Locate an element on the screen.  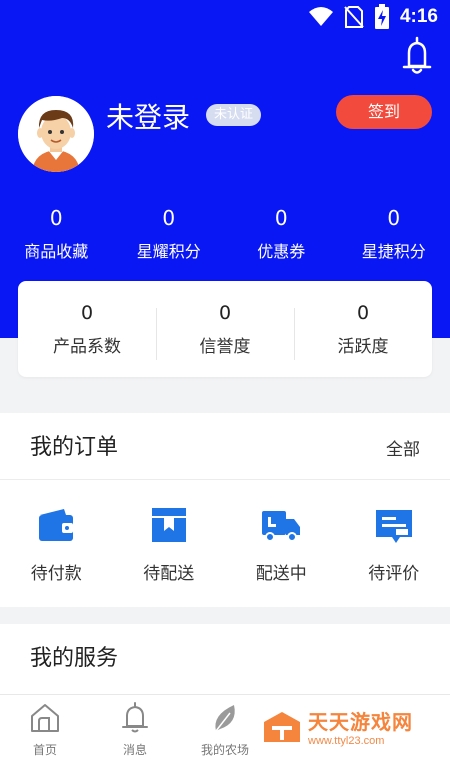
all-orders-link: 全部 is located at coordinates (403, 447).